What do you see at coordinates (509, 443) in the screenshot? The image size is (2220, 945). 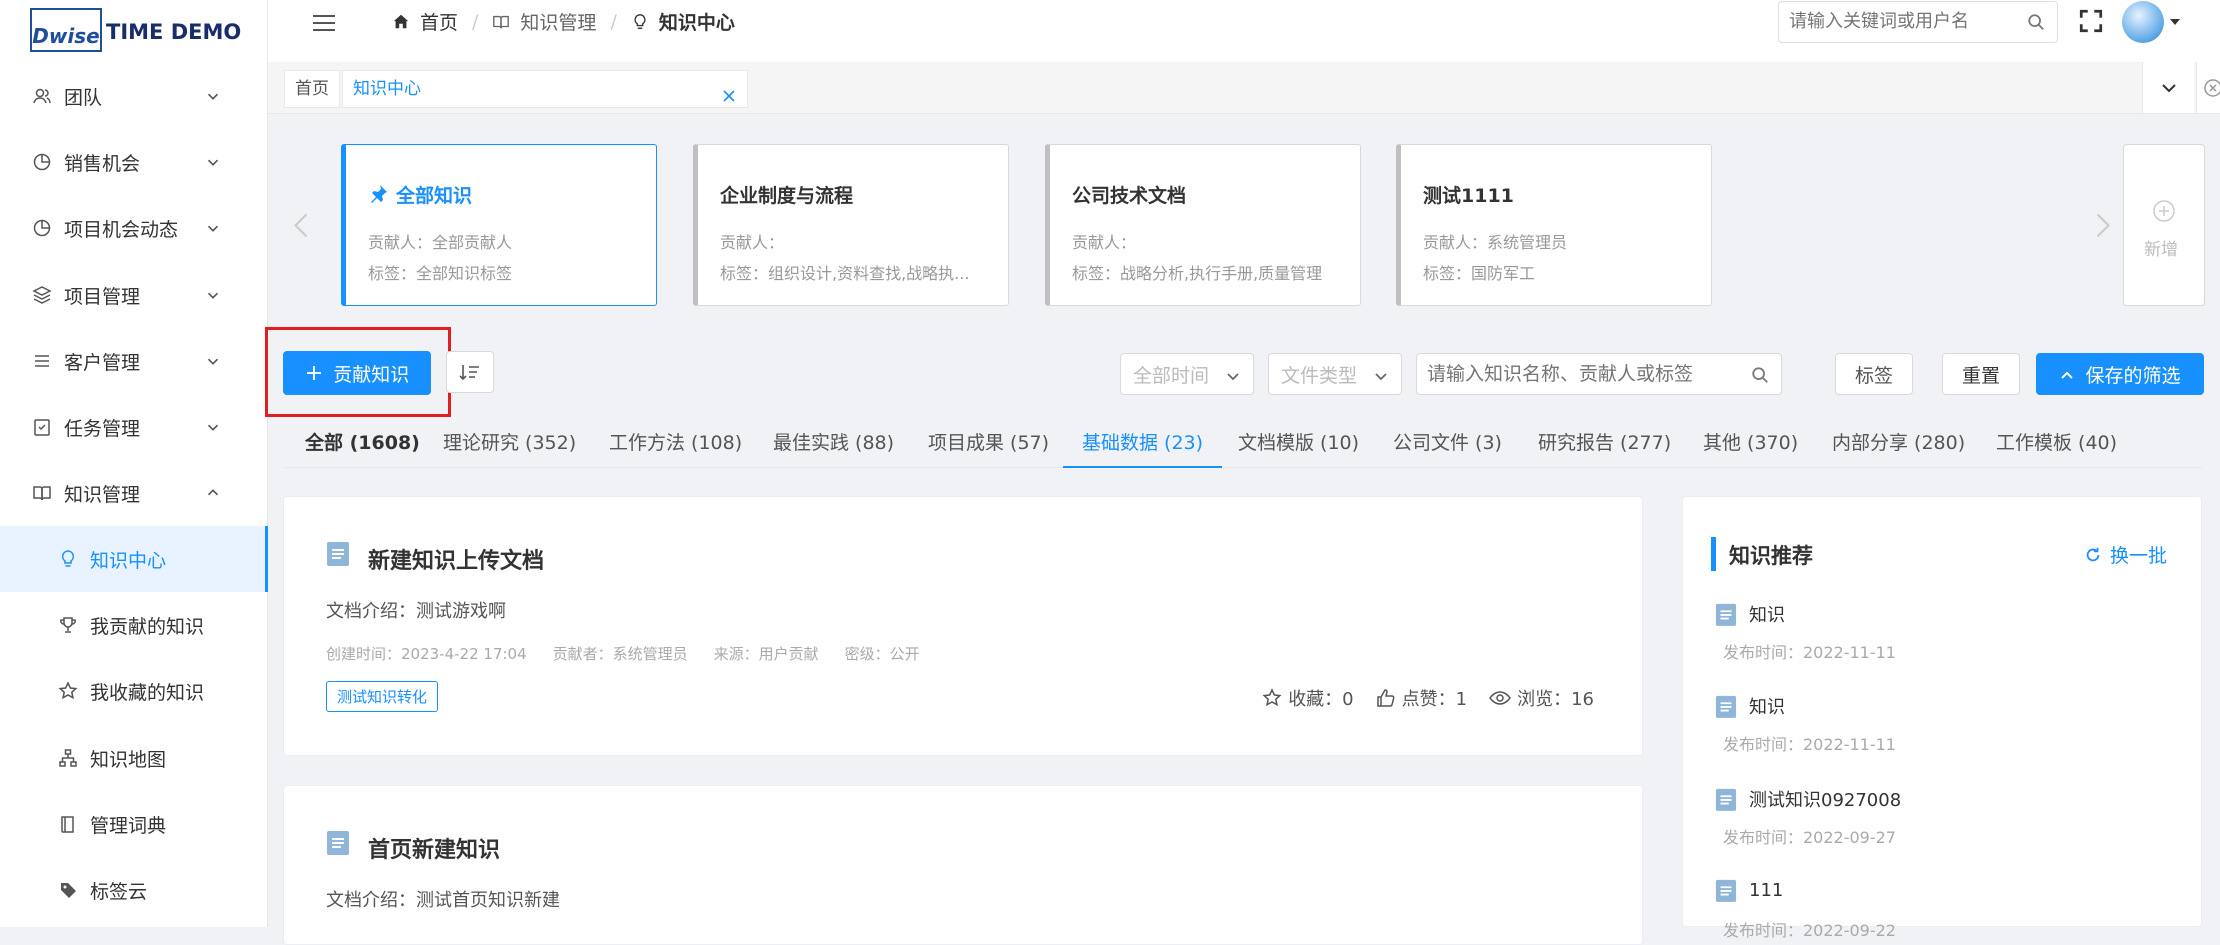 I see `tab-theory: 理论研究 (352)` at bounding box center [509, 443].